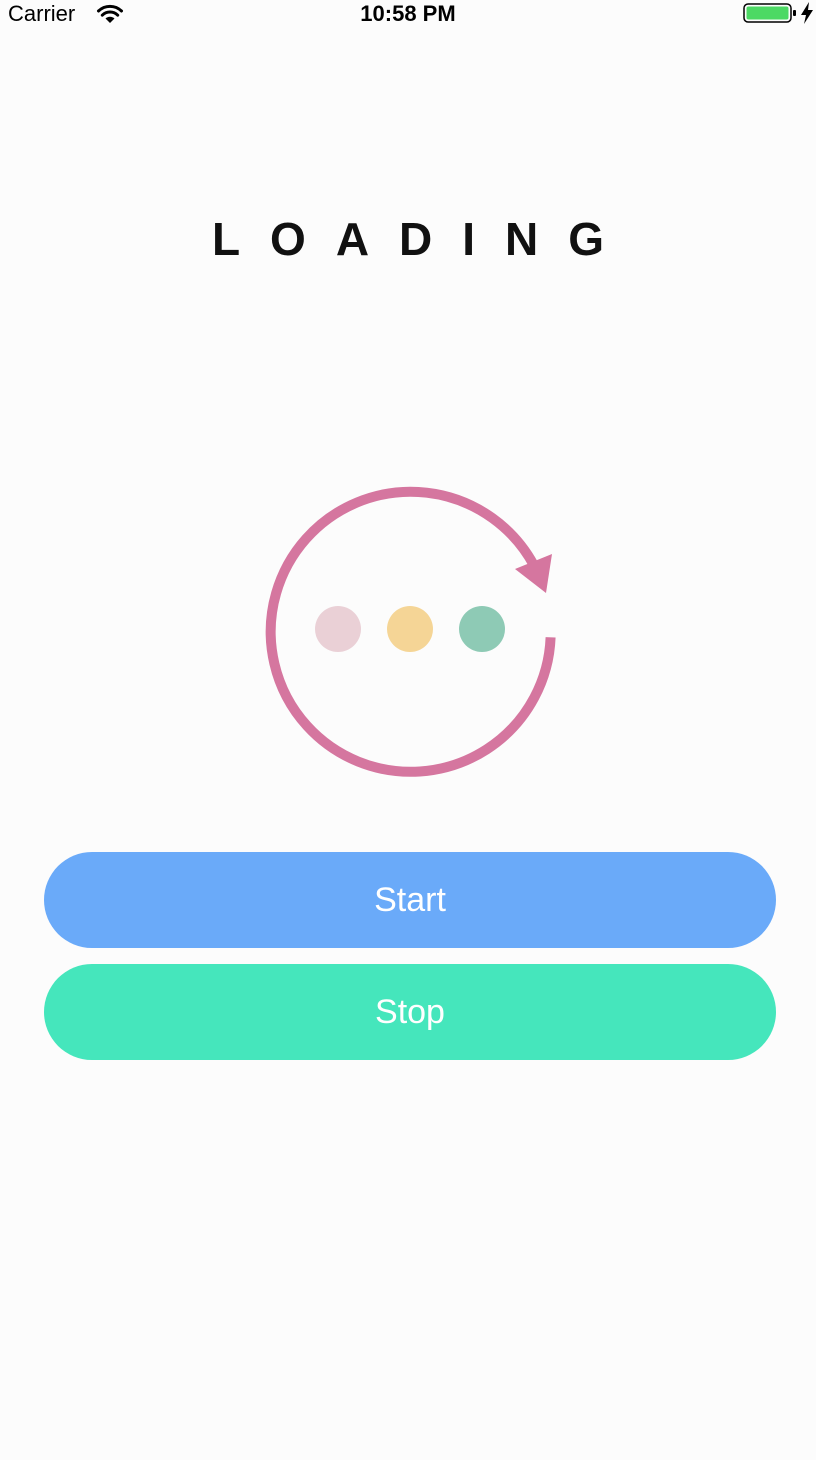  I want to click on stop-button-label: Stop, so click(410, 1011).